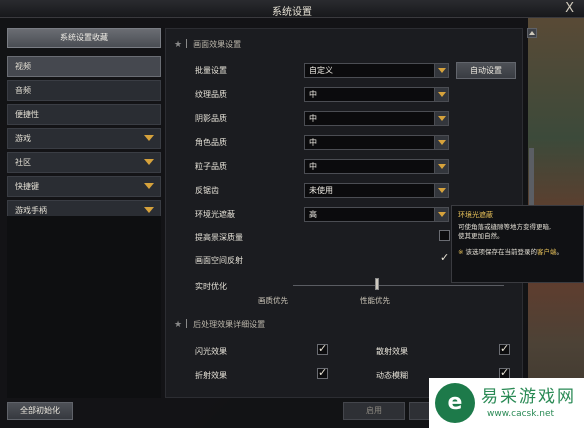  Describe the element at coordinates (27, 114) in the screenshot. I see `sidebar-item-label: 便捷性` at that location.